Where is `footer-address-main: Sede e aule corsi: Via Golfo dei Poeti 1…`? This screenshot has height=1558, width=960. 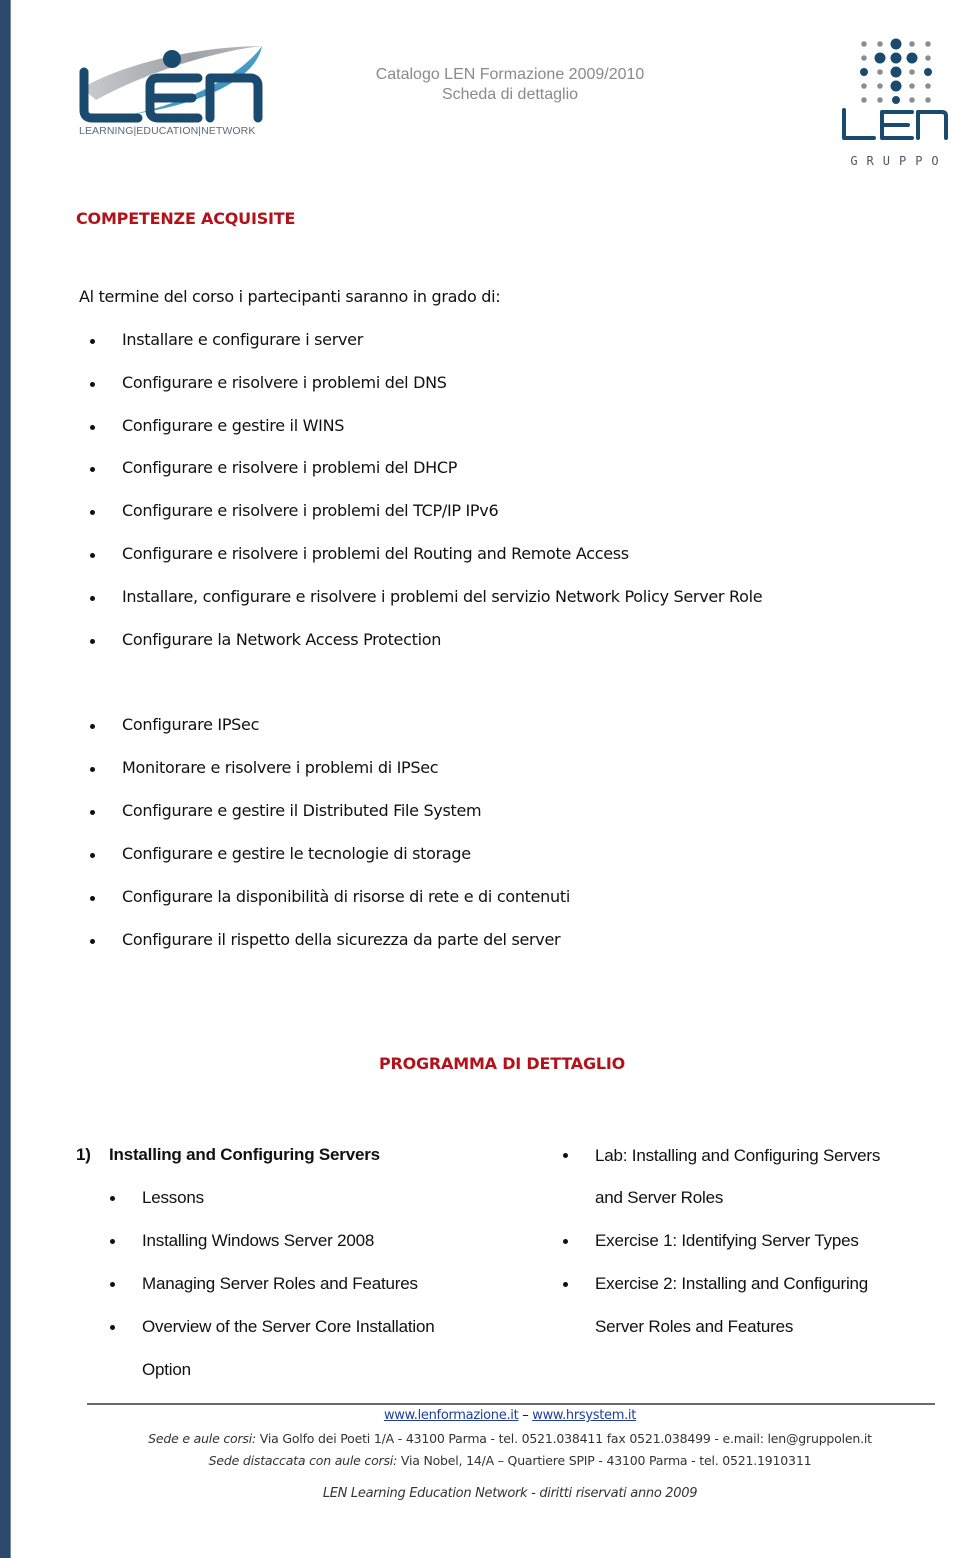 footer-address-main: Sede e aule corsi: Via Golfo dei Poeti 1… is located at coordinates (480, 1438).